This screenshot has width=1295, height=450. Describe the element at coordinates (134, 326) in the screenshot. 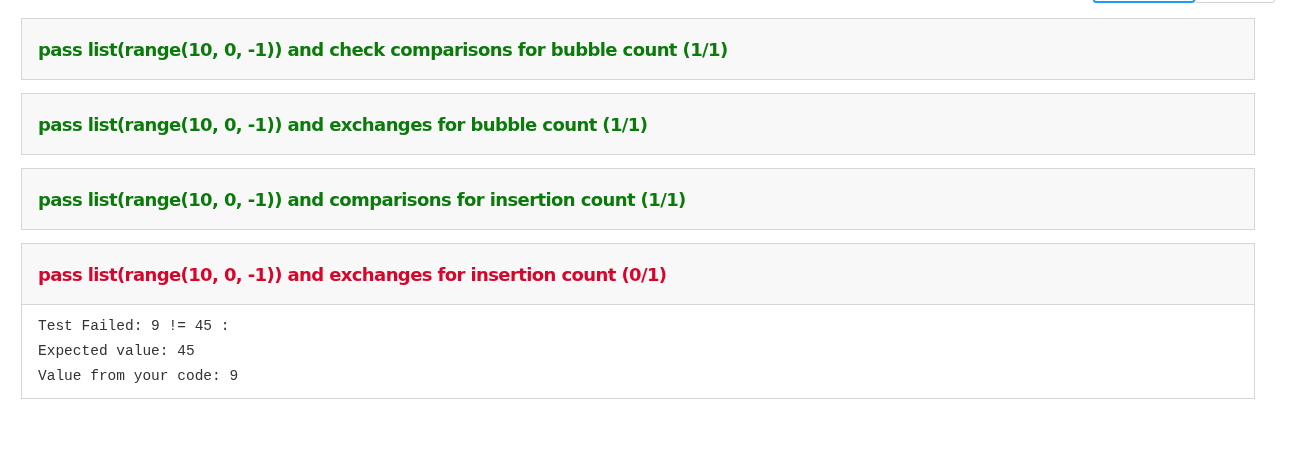

I see `test-output-line: Test Failed: 9 != 45 :` at that location.